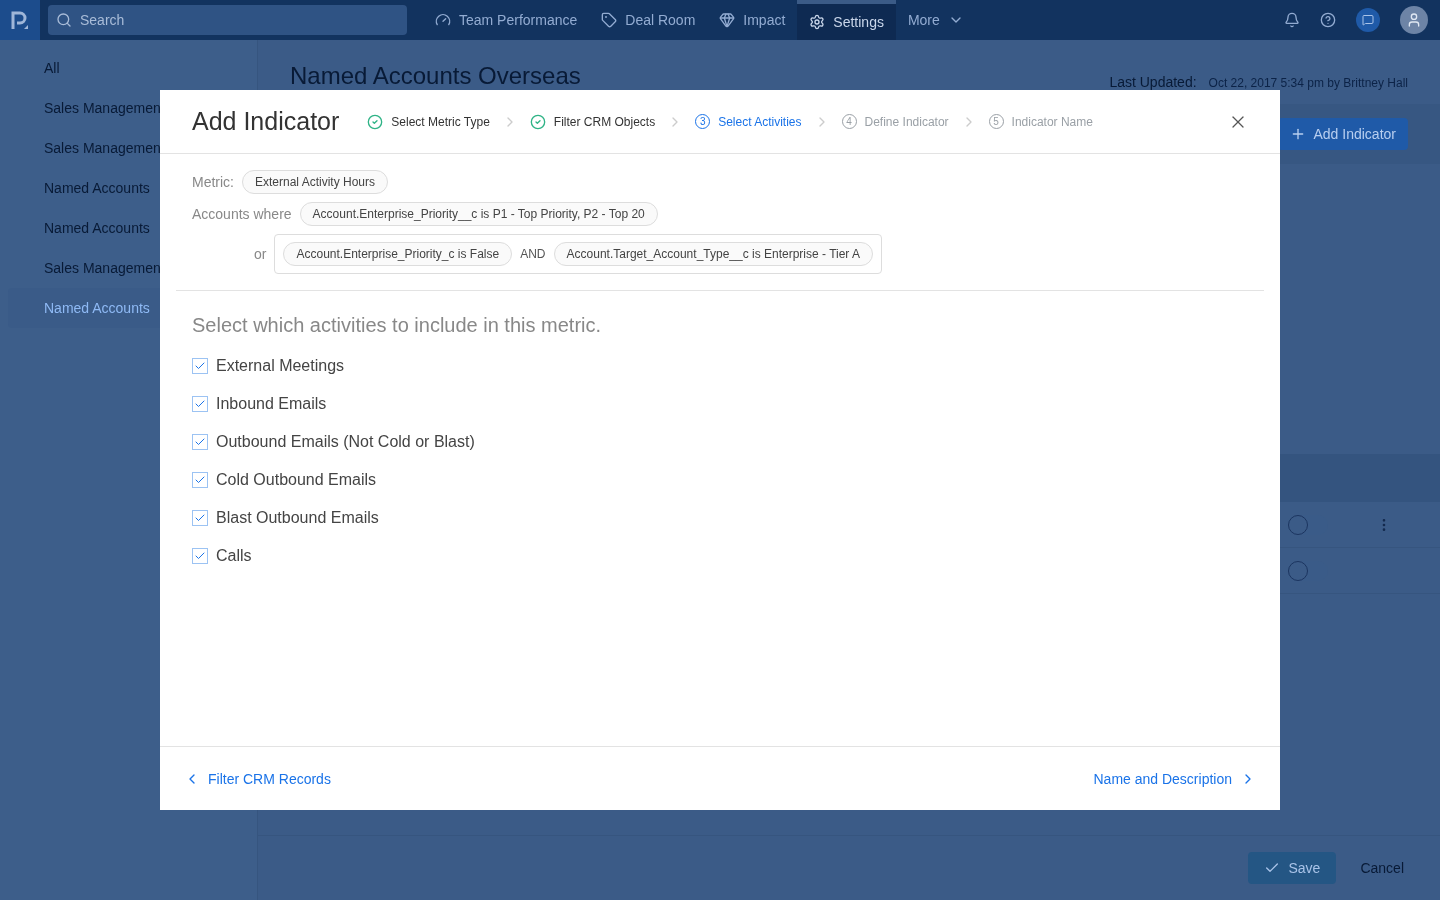 The width and height of the screenshot is (1440, 900). What do you see at coordinates (398, 254) in the screenshot?
I see `condition-chip: Account.Enterprise_Priority_c is False` at bounding box center [398, 254].